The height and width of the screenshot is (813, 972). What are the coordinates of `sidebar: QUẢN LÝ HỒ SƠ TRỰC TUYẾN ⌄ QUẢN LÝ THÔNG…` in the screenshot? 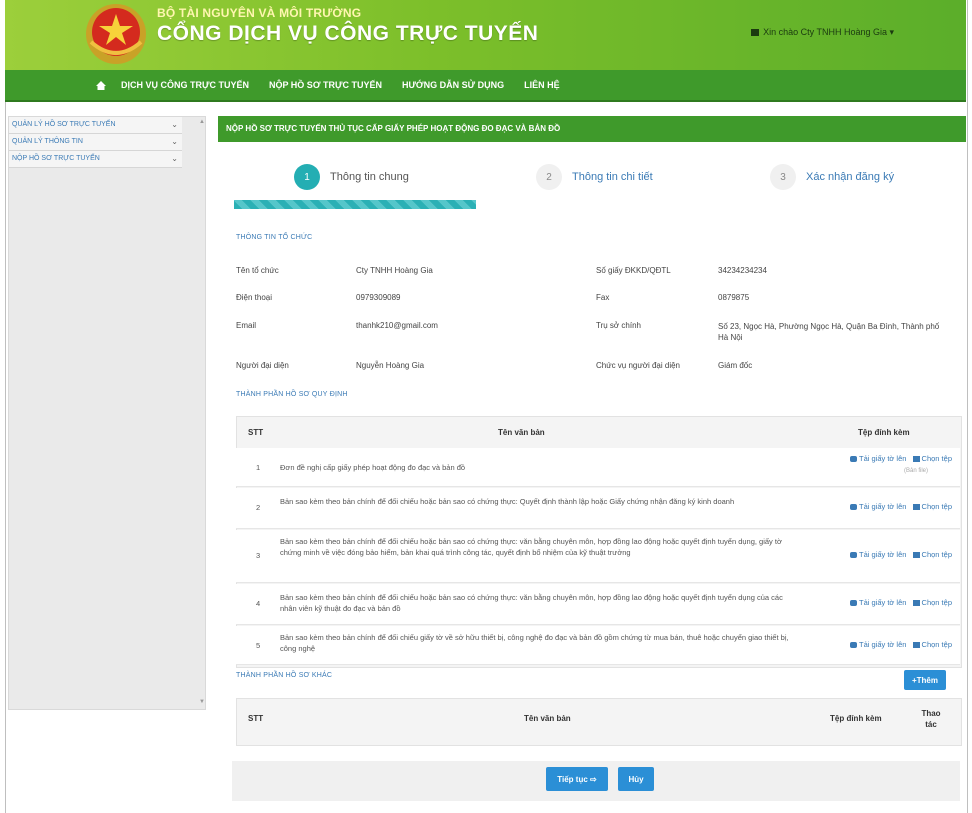 It's located at (107, 413).